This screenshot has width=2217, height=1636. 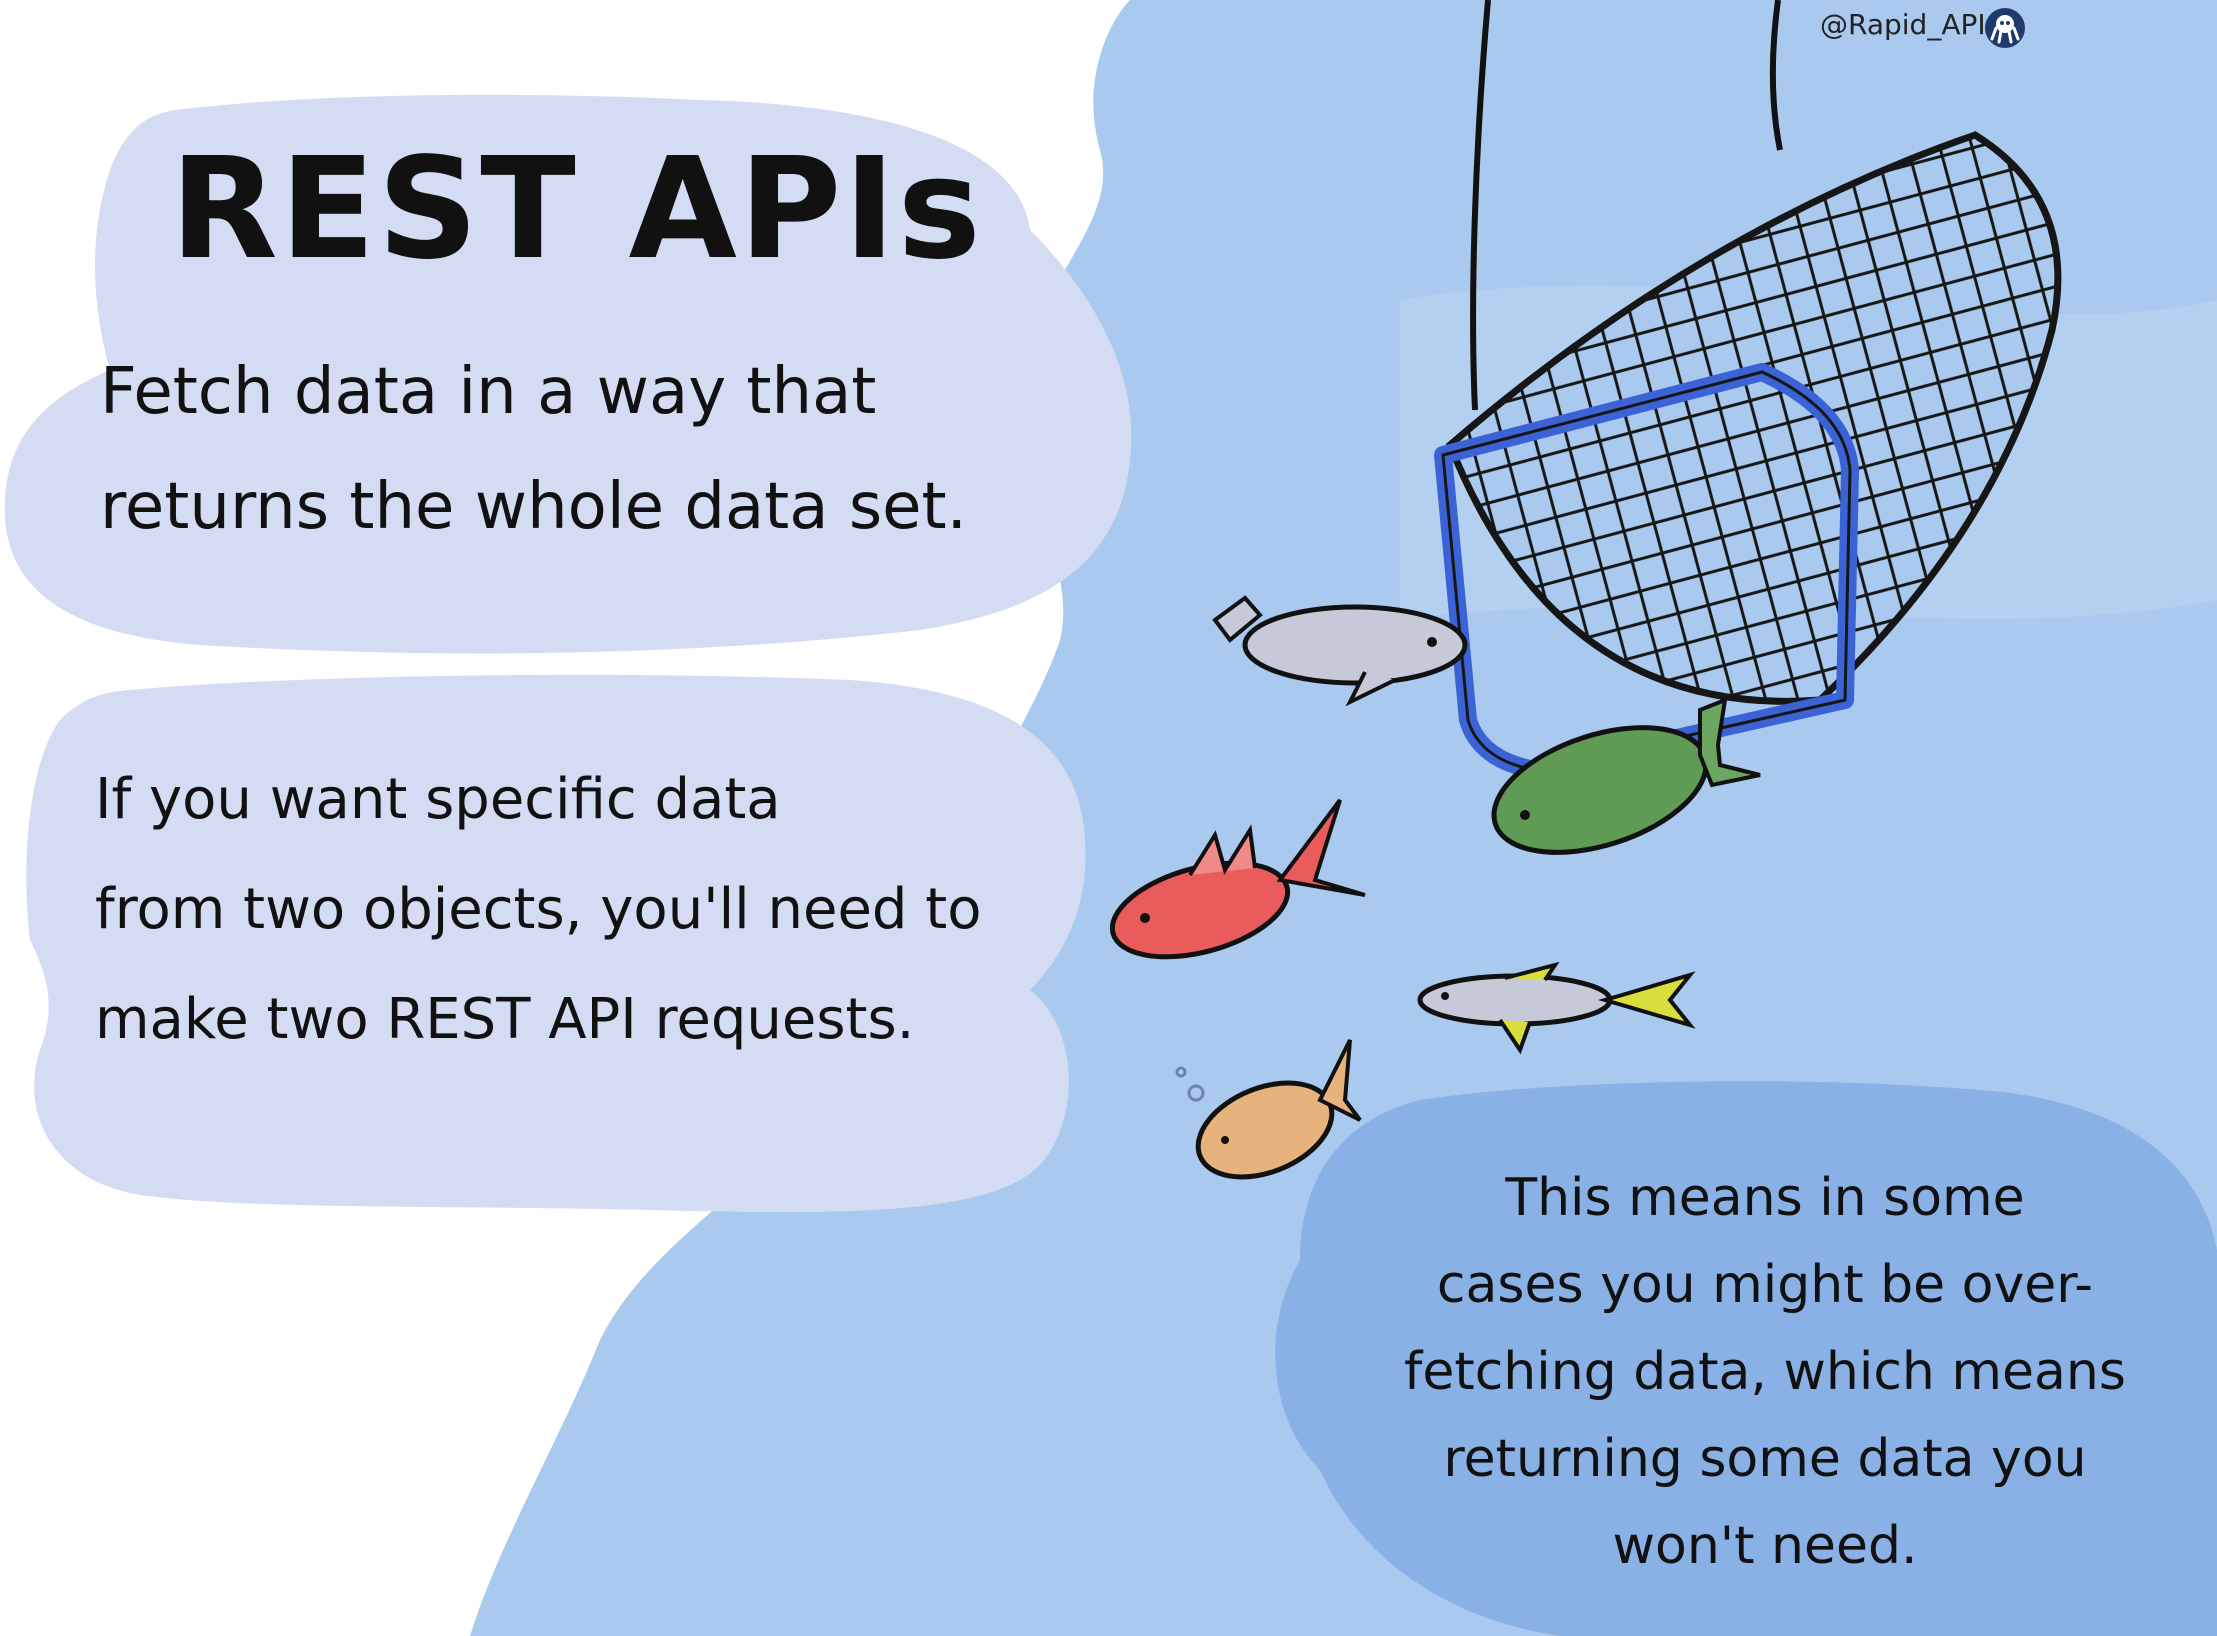 I want to click on credit-handle: @Rapid_API, so click(x=1903, y=24).